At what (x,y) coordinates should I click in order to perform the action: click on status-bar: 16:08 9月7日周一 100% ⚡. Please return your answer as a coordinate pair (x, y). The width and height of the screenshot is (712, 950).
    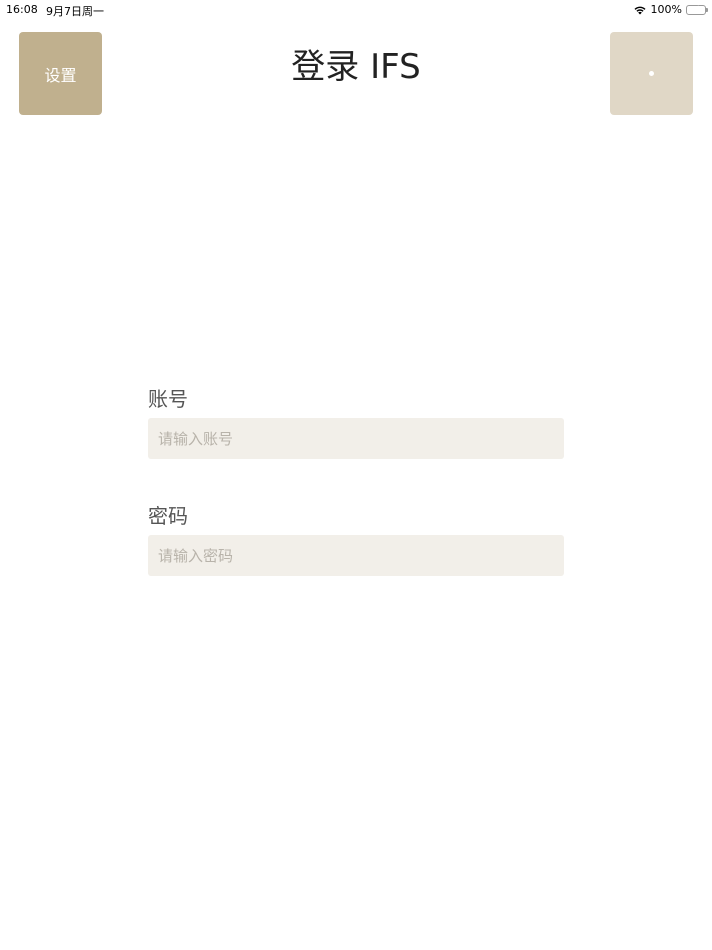
    Looking at the image, I should click on (356, 10).